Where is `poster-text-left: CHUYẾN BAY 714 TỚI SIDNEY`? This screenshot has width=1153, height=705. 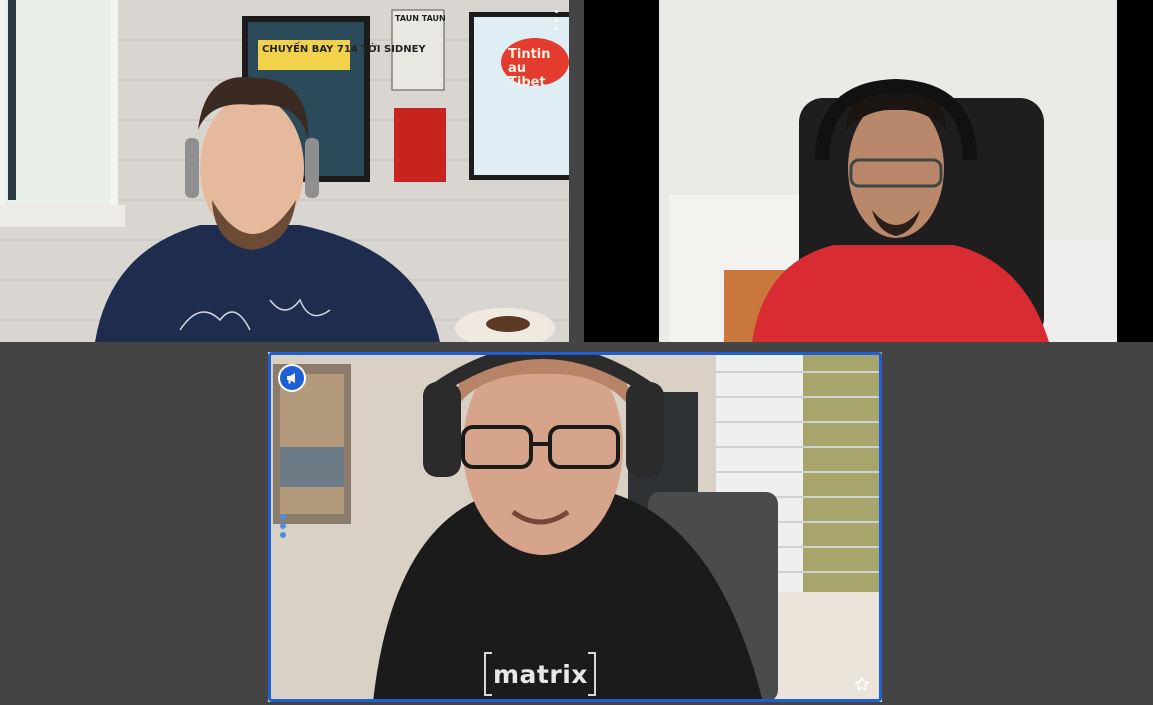
poster-text-left: CHUYẾN BAY 714 TỚI SIDNEY is located at coordinates (344, 49).